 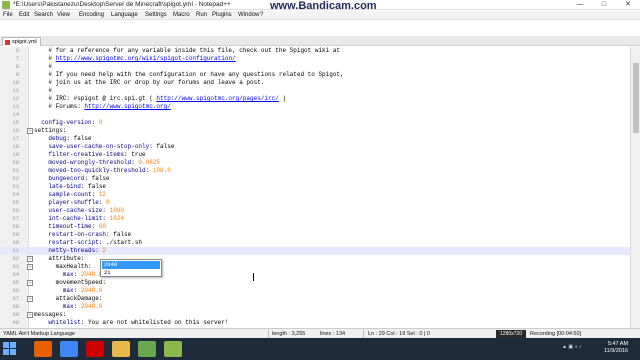 I want to click on code-line: 37 − attackDamage:, so click(x=315, y=299).